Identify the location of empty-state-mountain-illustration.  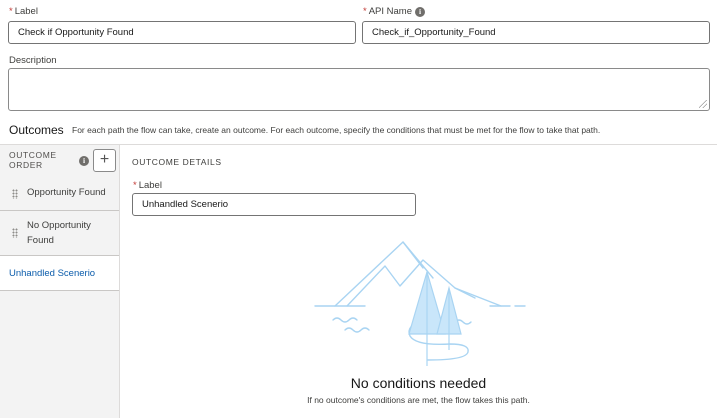
(420, 303).